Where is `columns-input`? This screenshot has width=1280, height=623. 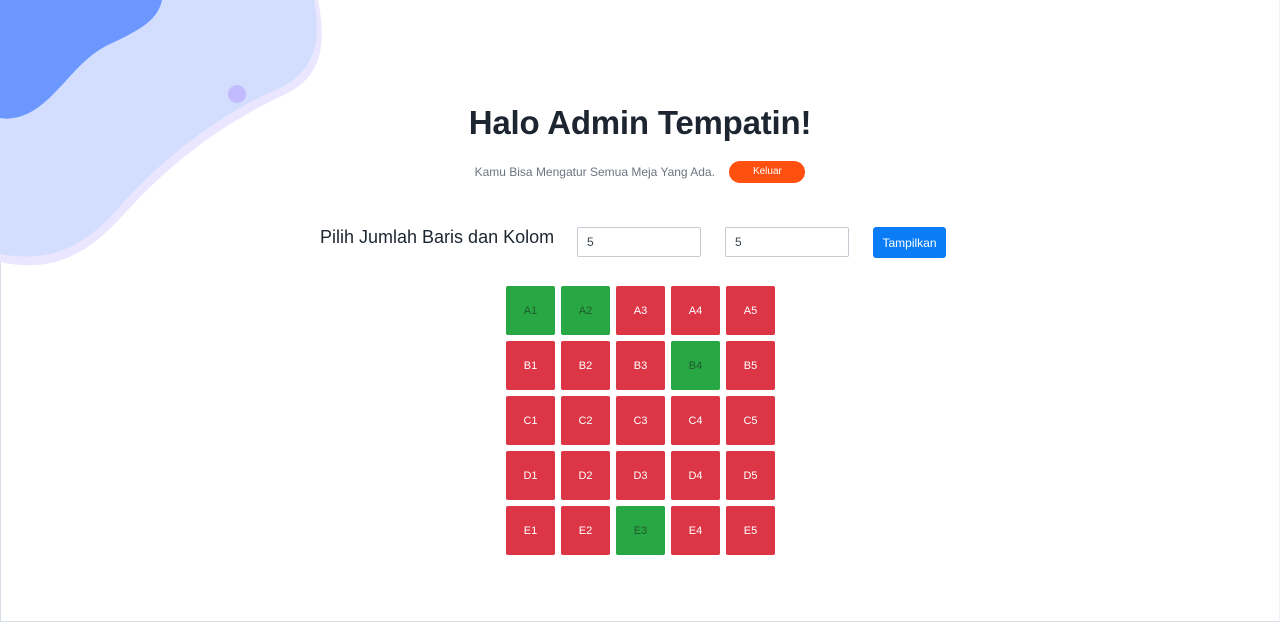
columns-input is located at coordinates (787, 242).